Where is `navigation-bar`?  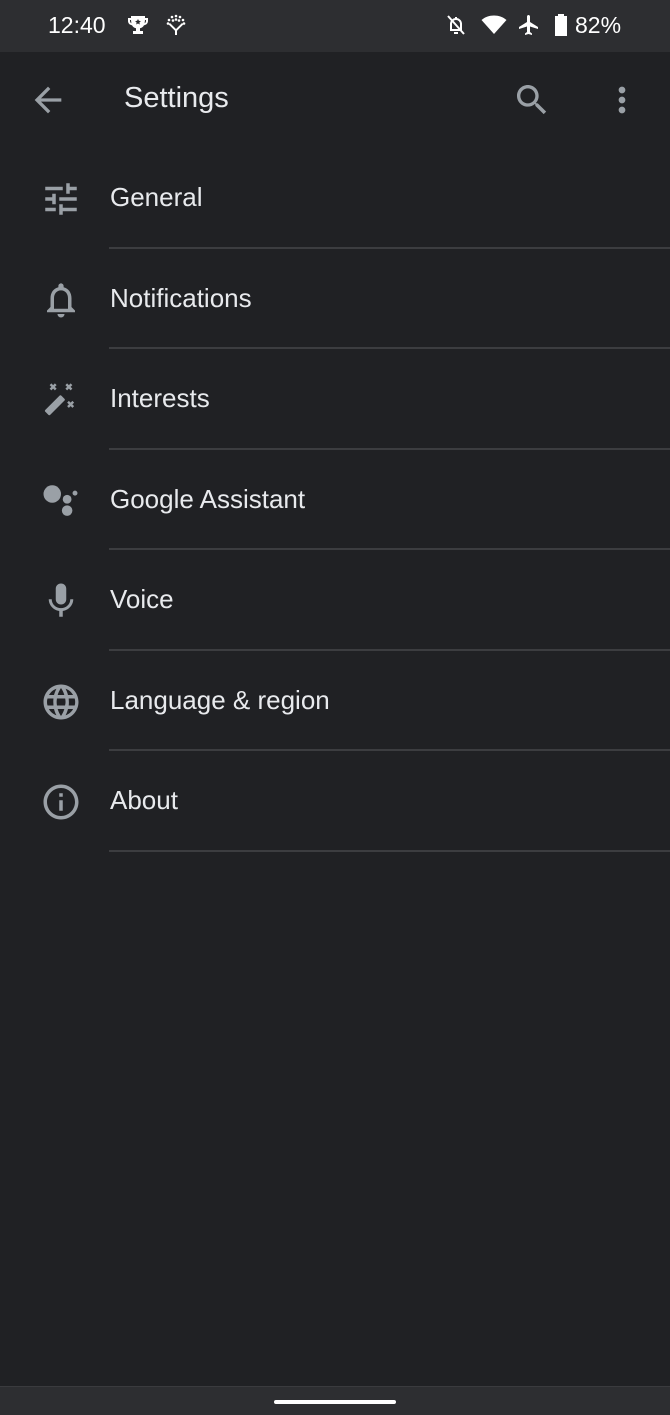
navigation-bar is located at coordinates (335, 1400).